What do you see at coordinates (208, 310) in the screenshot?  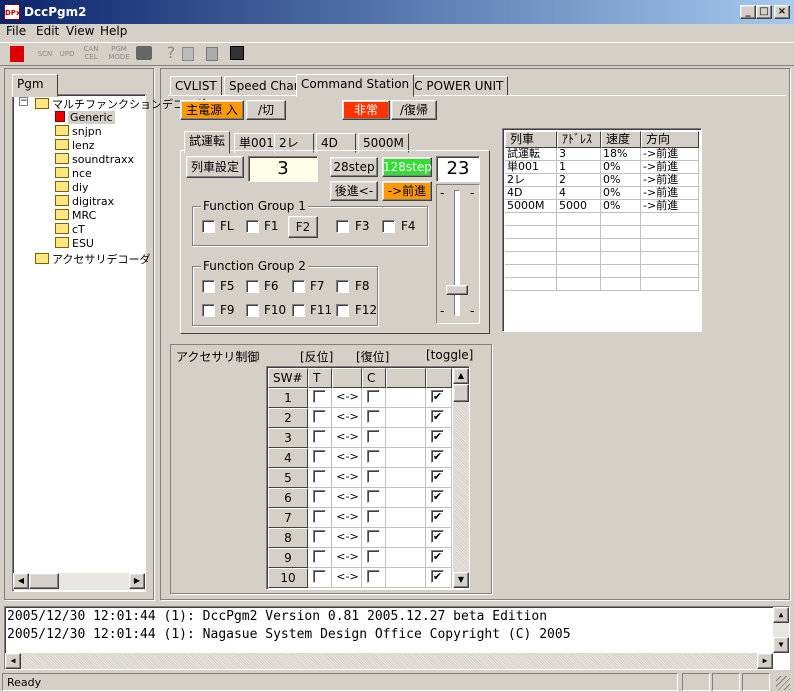 I see `f9-checkbox` at bounding box center [208, 310].